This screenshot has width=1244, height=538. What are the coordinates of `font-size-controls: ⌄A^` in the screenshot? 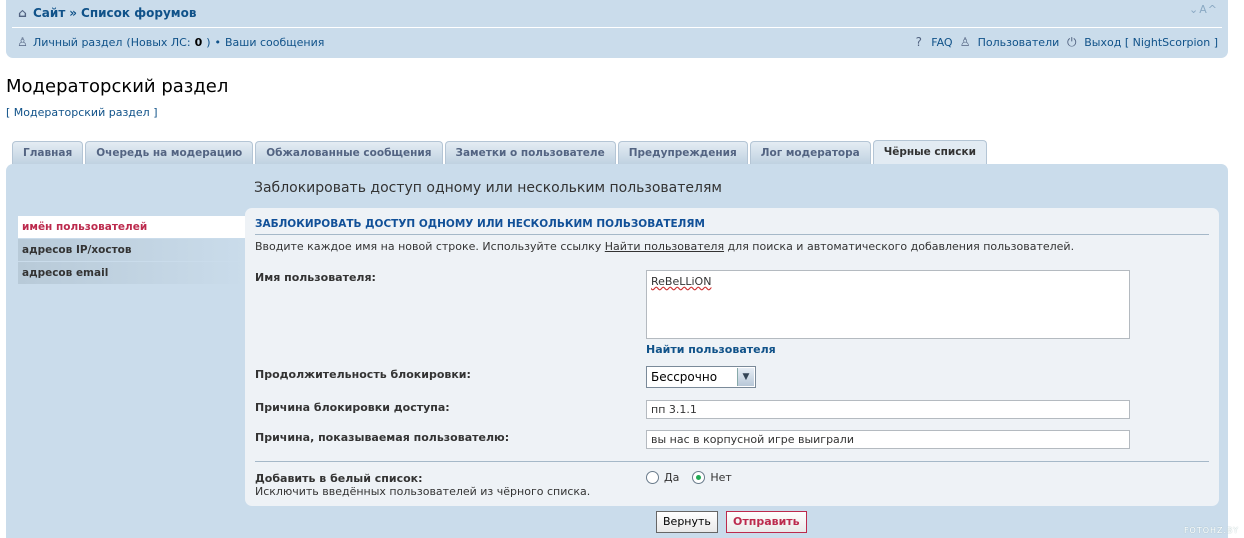 It's located at (1203, 9).